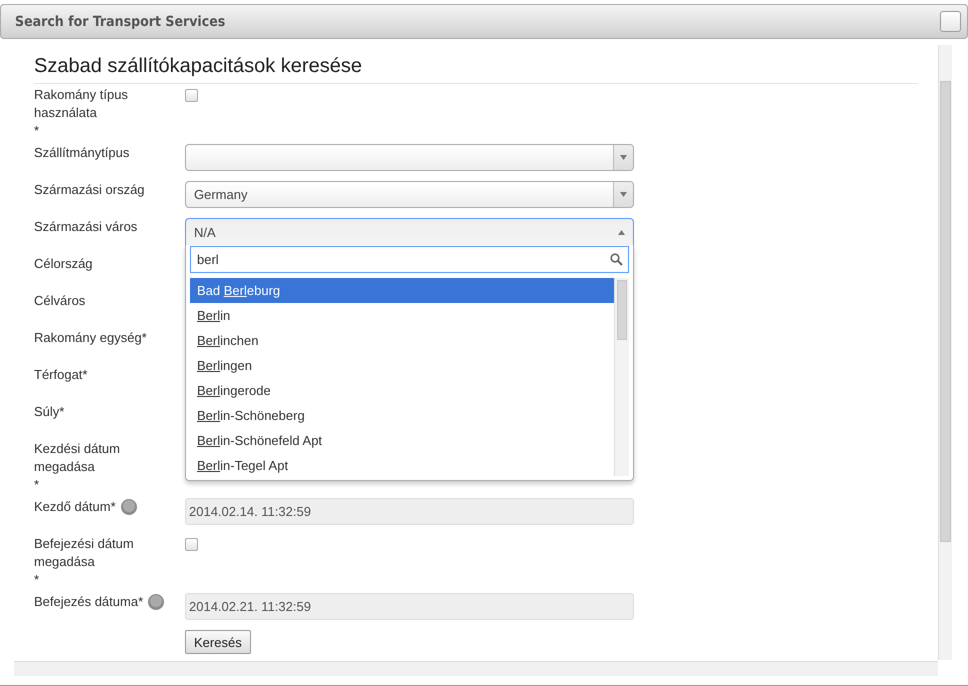 Image resolution: width=968 pixels, height=686 pixels. What do you see at coordinates (402, 465) in the screenshot?
I see `dropdown-option: Berlin-Tegel Apt` at bounding box center [402, 465].